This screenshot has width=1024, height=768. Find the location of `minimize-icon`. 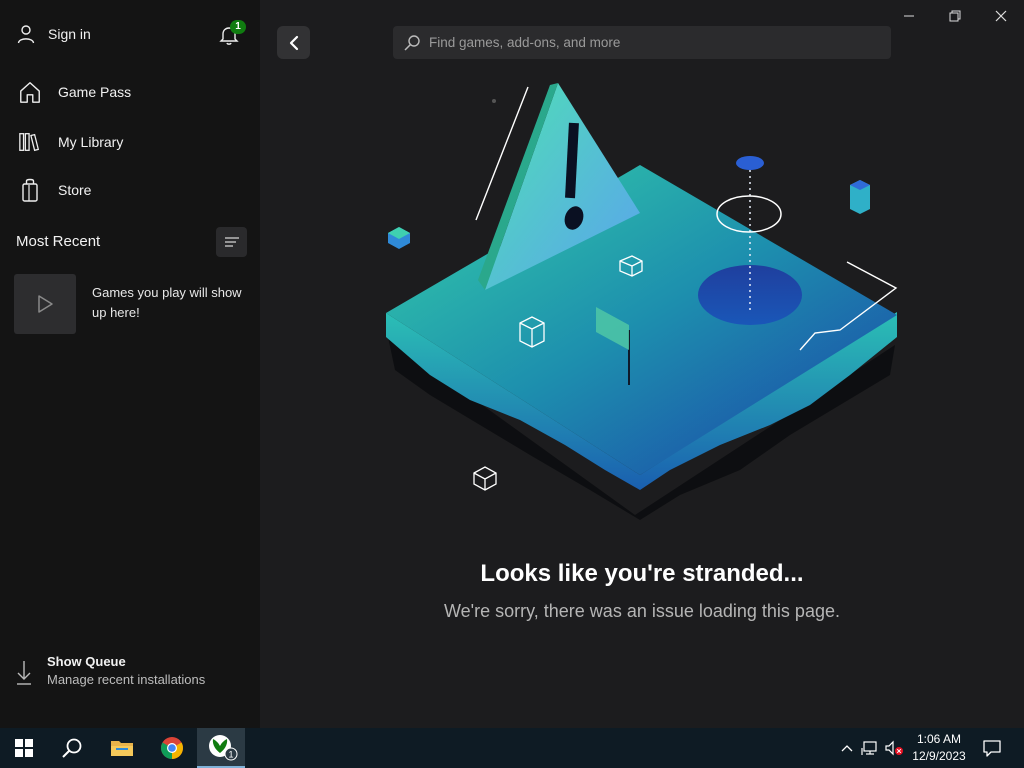

minimize-icon is located at coordinates (909, 16).